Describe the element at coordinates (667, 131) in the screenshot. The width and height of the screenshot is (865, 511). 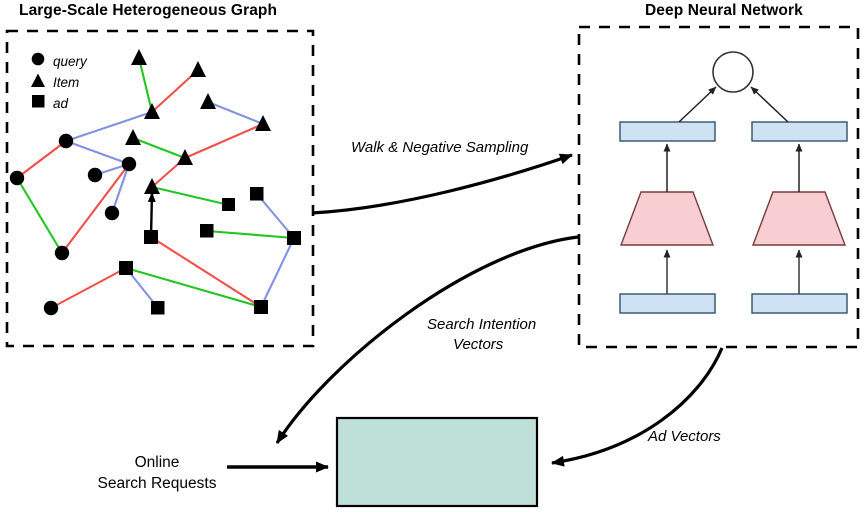
I see `dnn-top-rect-left` at that location.